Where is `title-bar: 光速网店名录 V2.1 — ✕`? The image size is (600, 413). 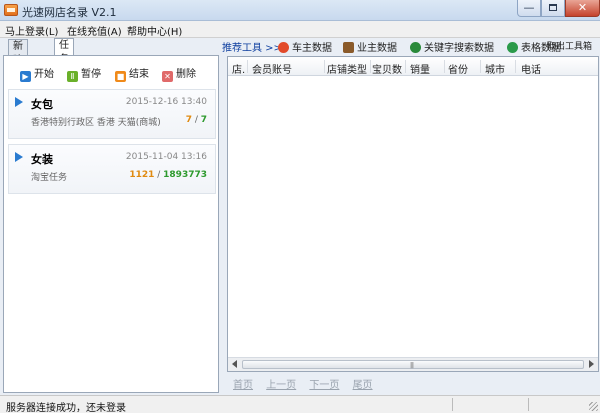 title-bar: 光速网店名录 V2.1 — ✕ is located at coordinates (300, 10).